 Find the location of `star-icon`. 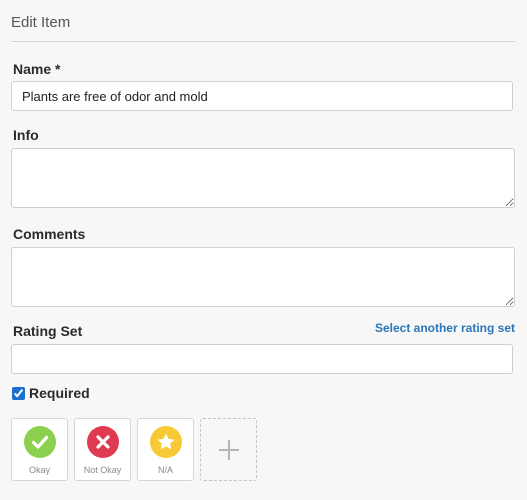

star-icon is located at coordinates (166, 442).